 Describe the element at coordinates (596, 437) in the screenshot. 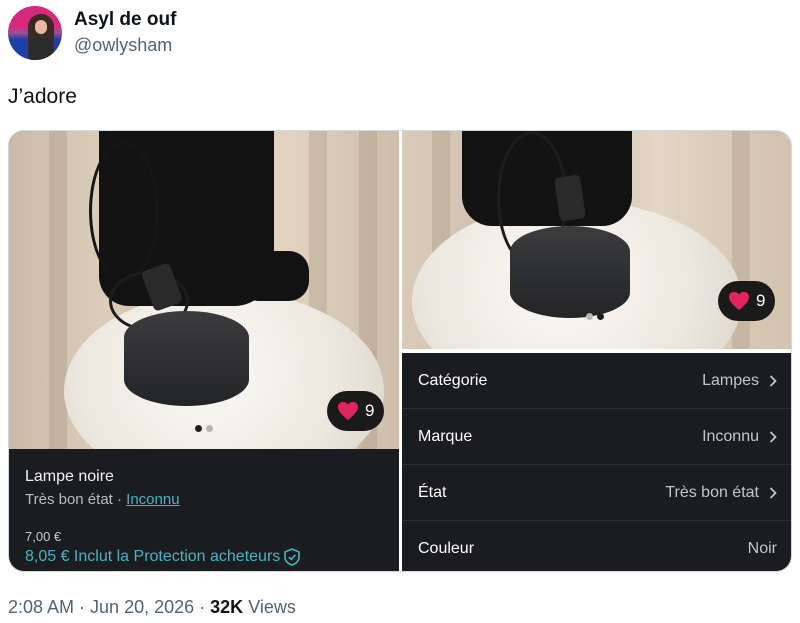

I see `detail-row-brand: Marque Inconnu` at that location.